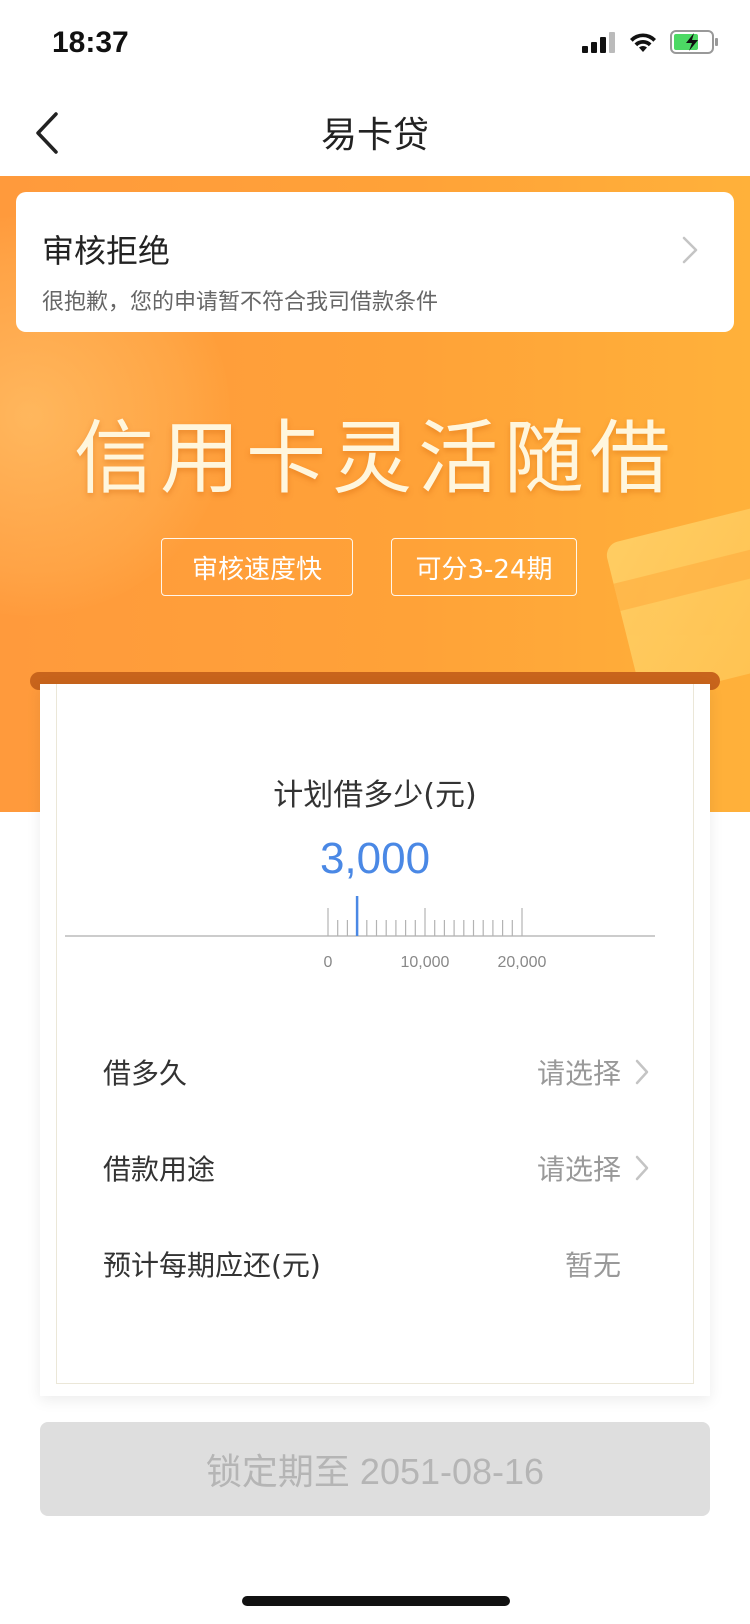 This screenshot has height=1624, width=750. I want to click on loan-term-row: 借多久 请选择, so click(376, 1072).